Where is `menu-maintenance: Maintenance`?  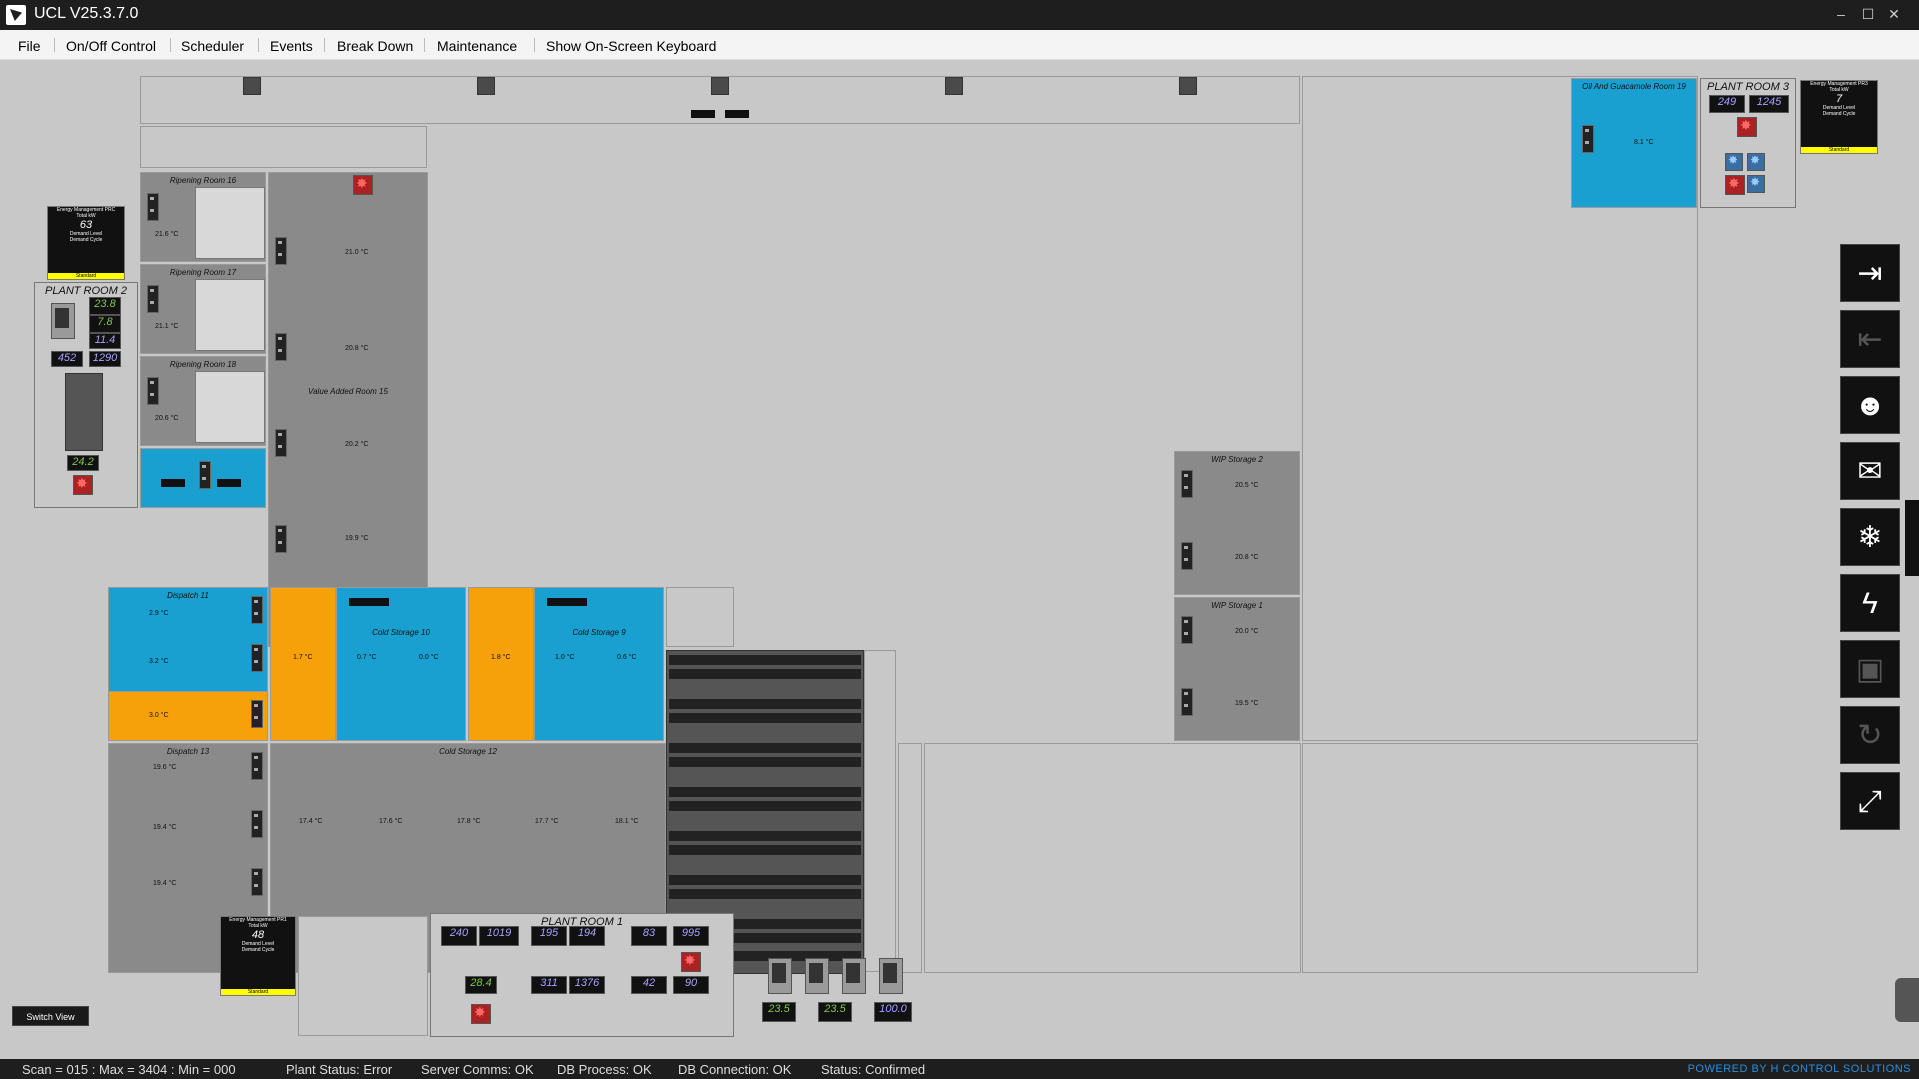 menu-maintenance: Maintenance is located at coordinates (477, 46).